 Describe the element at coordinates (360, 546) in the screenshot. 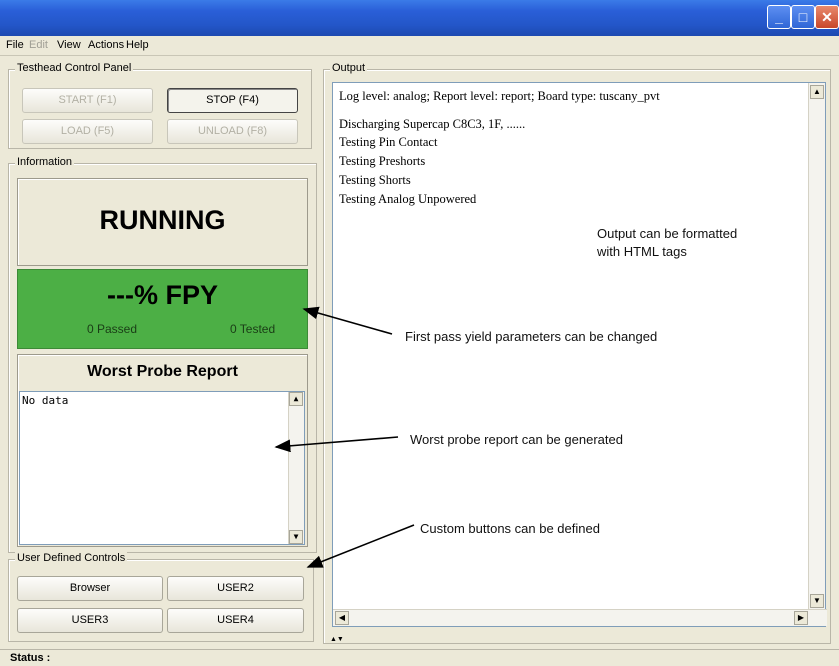

I see `arrow-custom-buttons` at that location.